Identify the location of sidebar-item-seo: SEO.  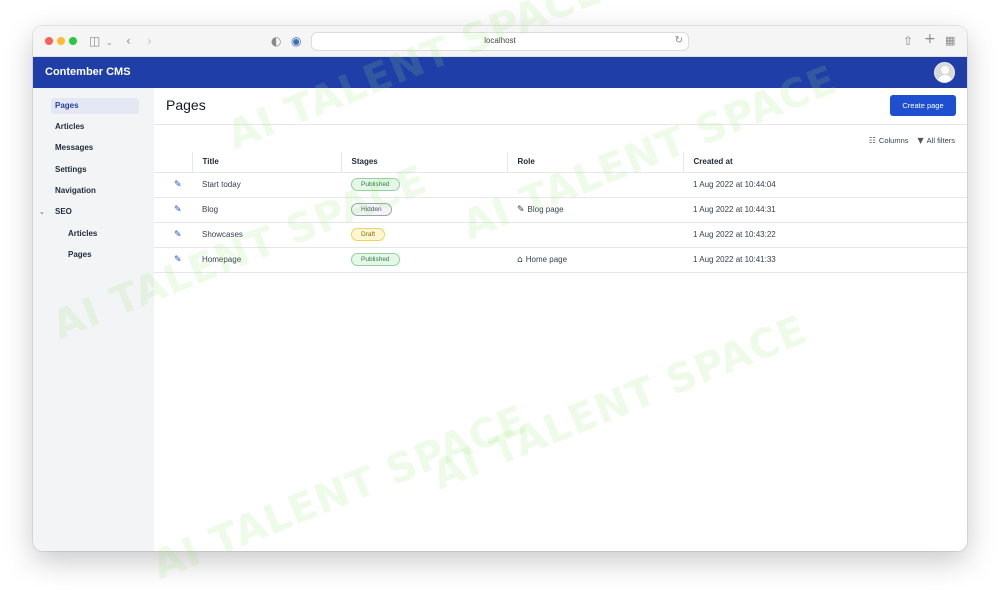
(61, 212).